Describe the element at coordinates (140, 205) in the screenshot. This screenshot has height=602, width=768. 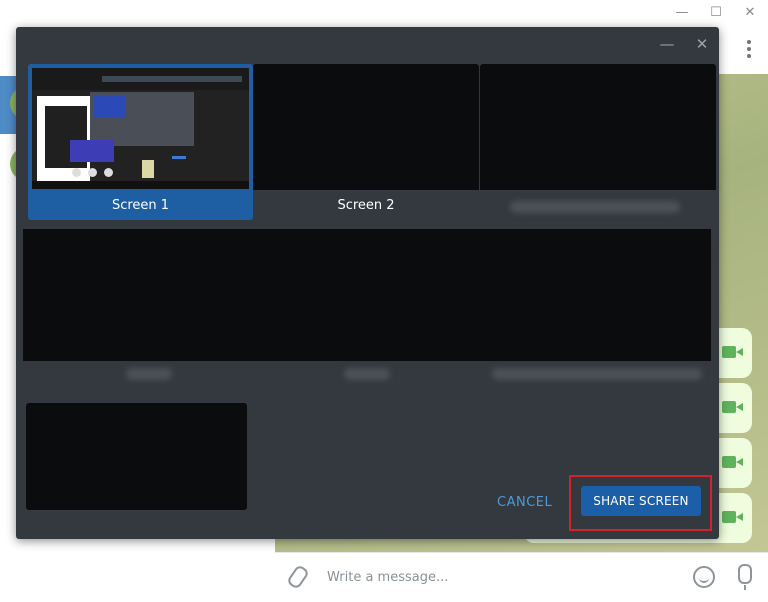
I see `source-label: Screen 1` at that location.